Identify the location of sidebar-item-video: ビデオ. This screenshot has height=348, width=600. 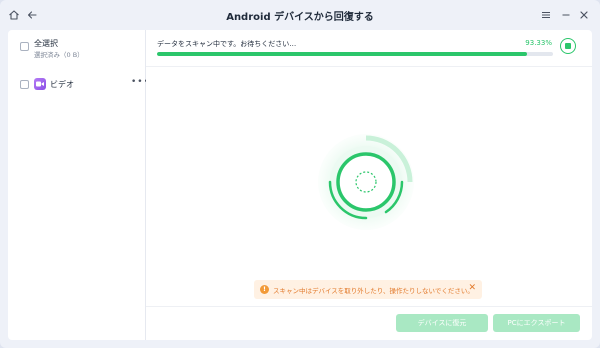
(62, 84).